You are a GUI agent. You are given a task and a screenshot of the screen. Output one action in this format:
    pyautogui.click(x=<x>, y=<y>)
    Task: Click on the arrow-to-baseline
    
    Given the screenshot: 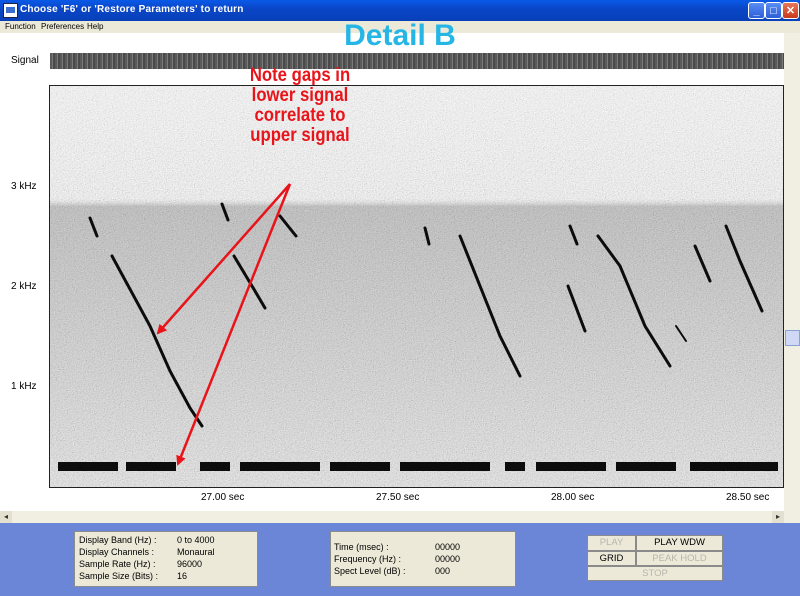 What is the action you would take?
    pyautogui.click(x=234, y=324)
    